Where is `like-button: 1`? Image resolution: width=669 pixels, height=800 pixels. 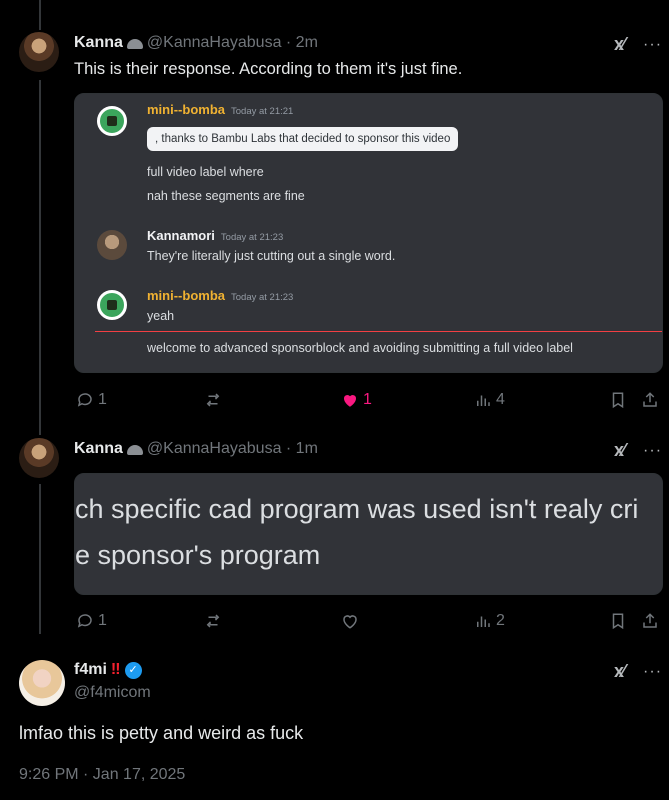
like-button: 1 is located at coordinates (356, 400).